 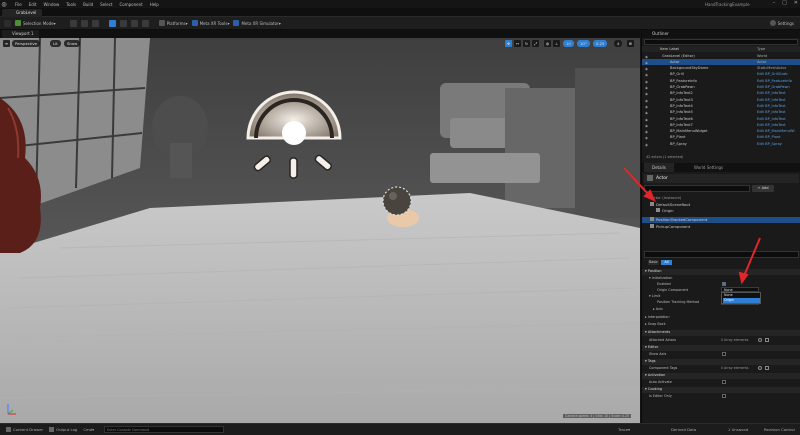 I want to click on revision-control-button: Revision Control, so click(x=779, y=429).